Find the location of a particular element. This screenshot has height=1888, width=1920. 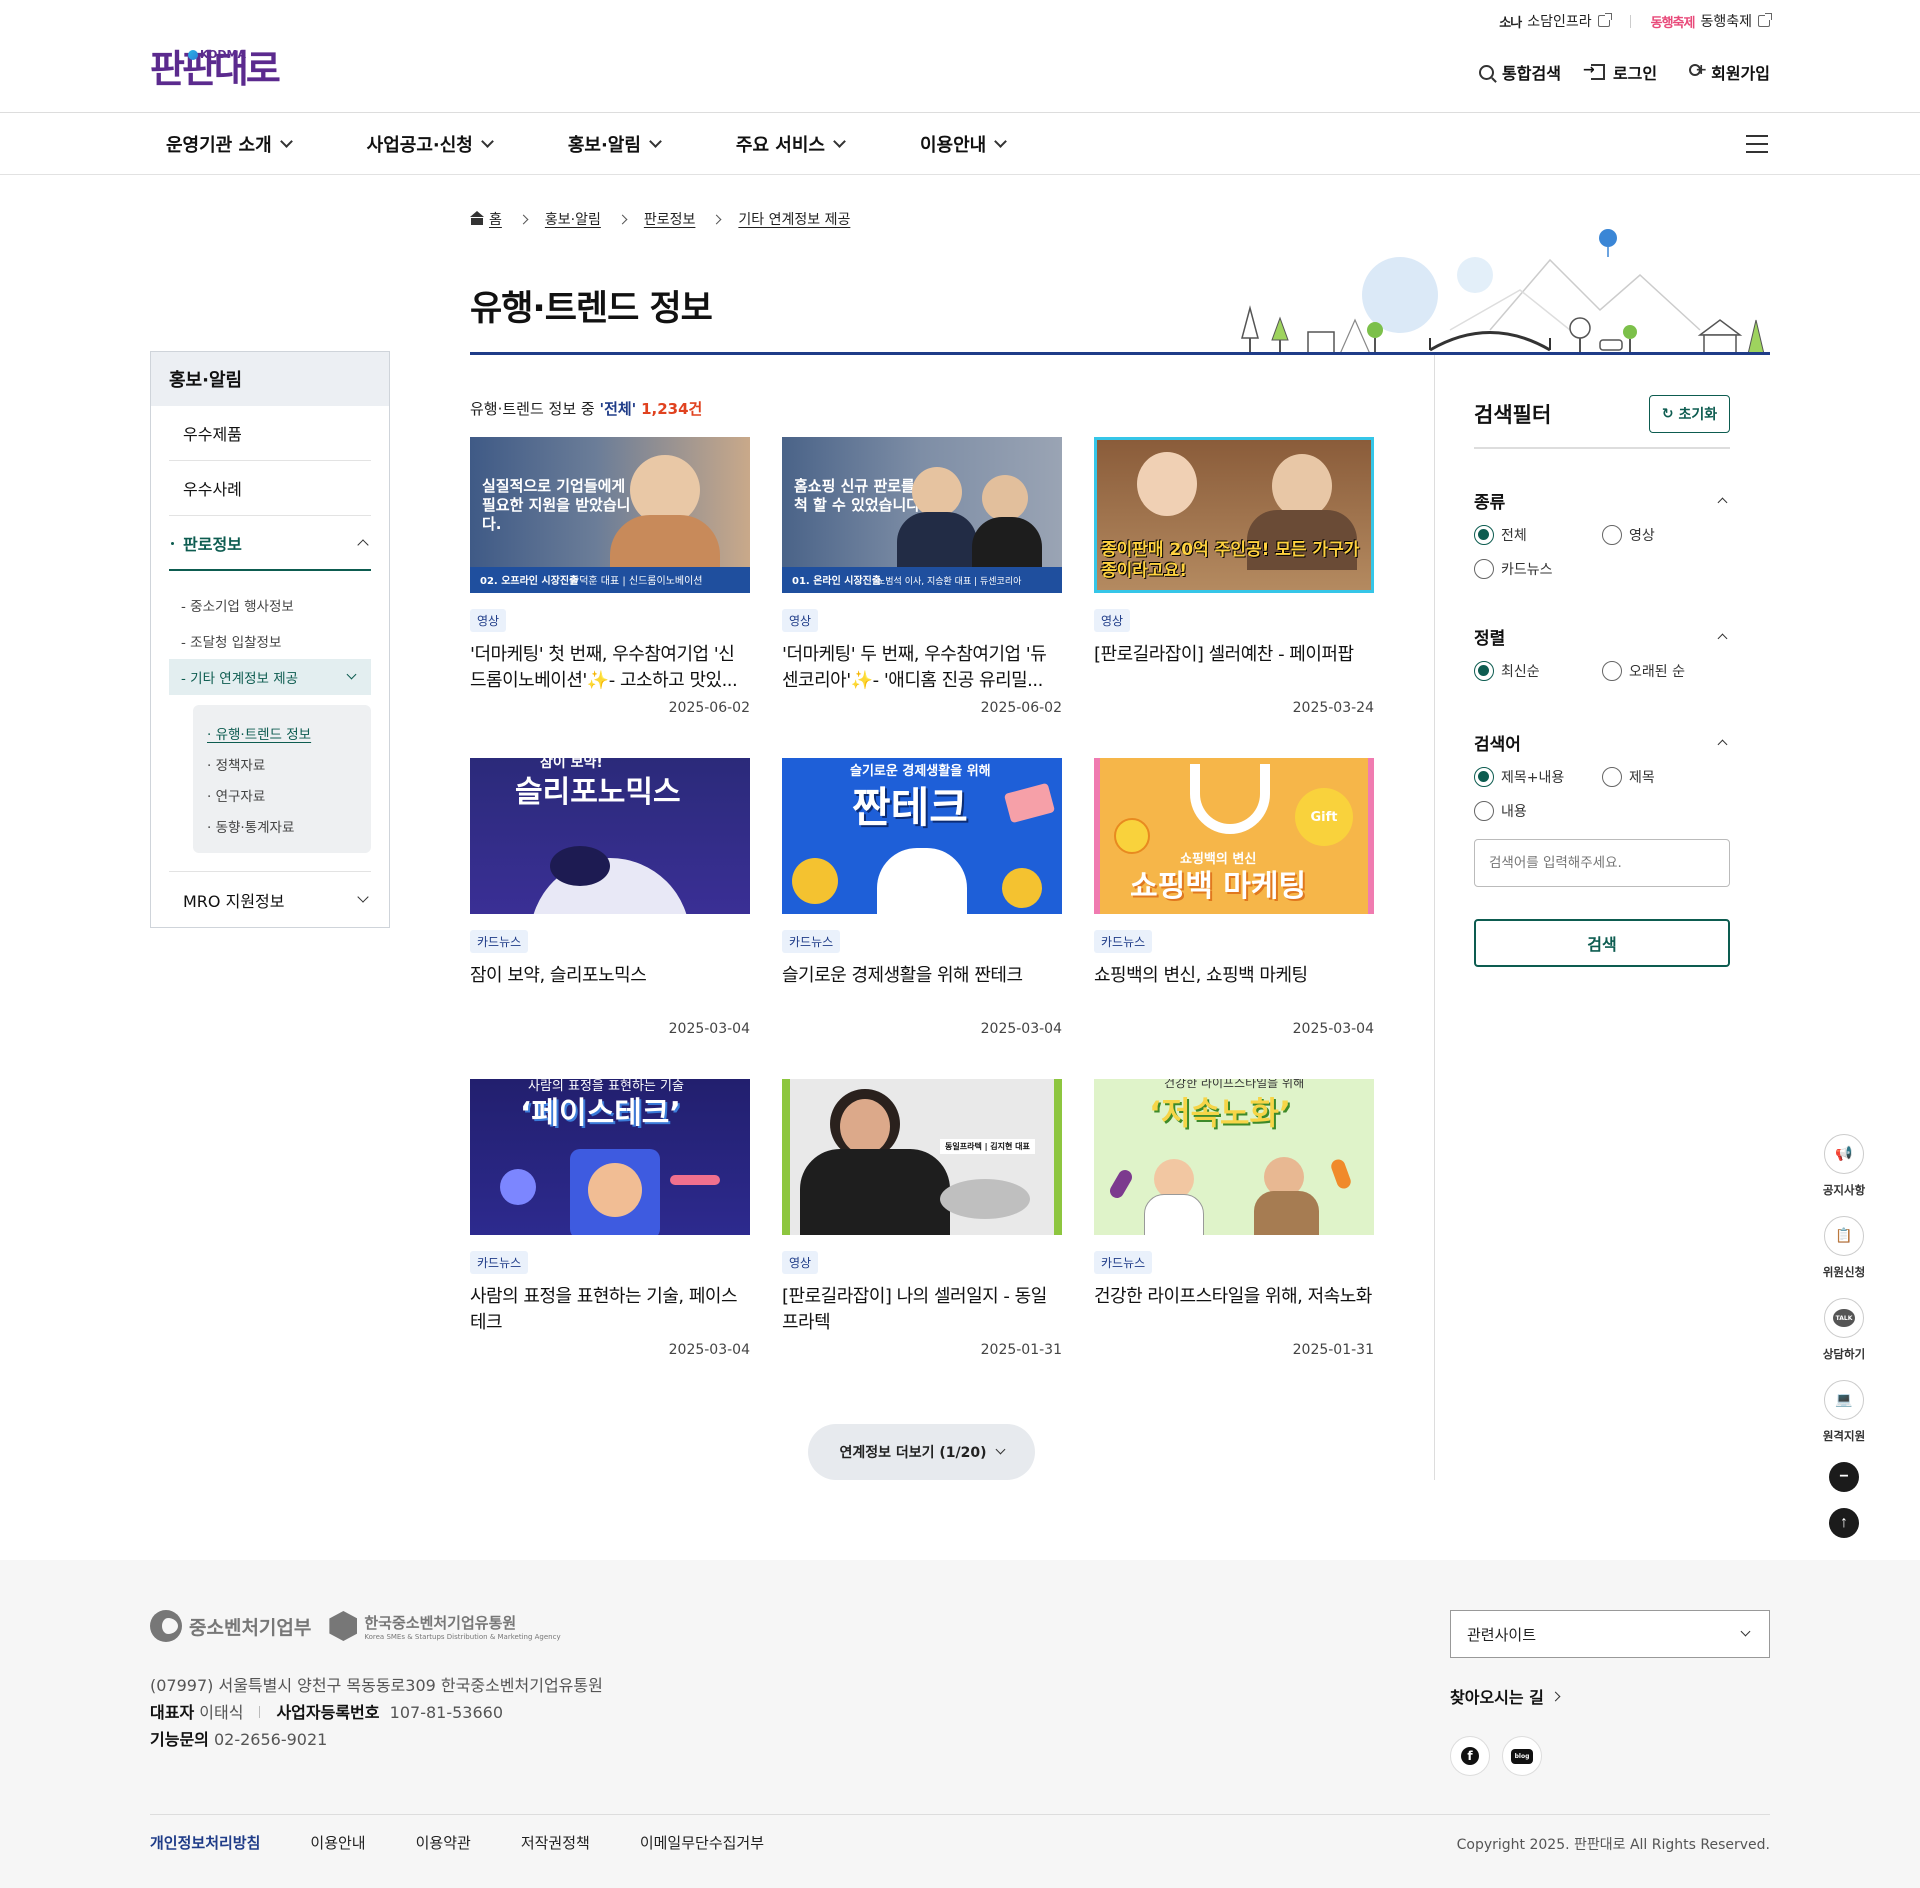

nav-promotion: 홍보·알림 is located at coordinates (614, 144).